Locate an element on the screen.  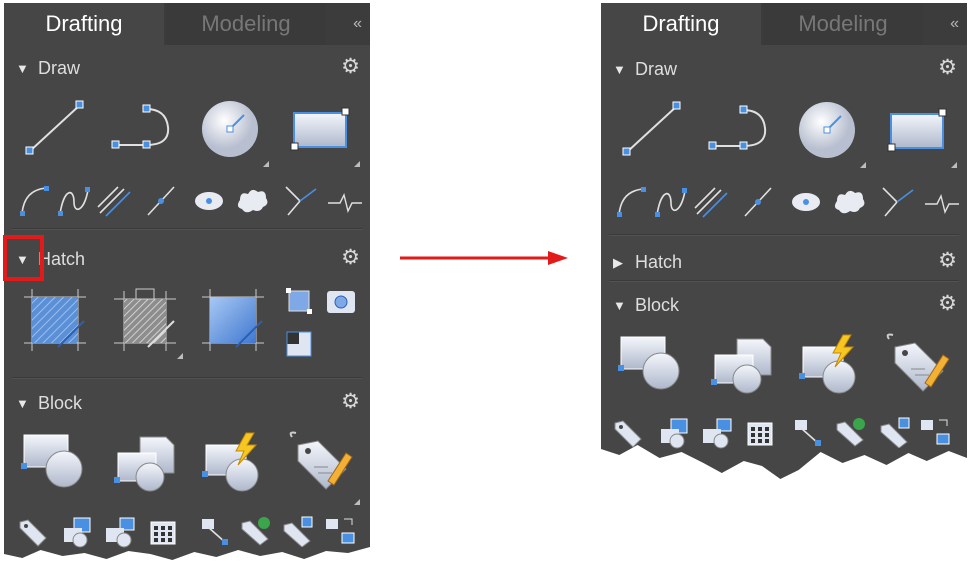
hatch-icon is located at coordinates (55, 320).